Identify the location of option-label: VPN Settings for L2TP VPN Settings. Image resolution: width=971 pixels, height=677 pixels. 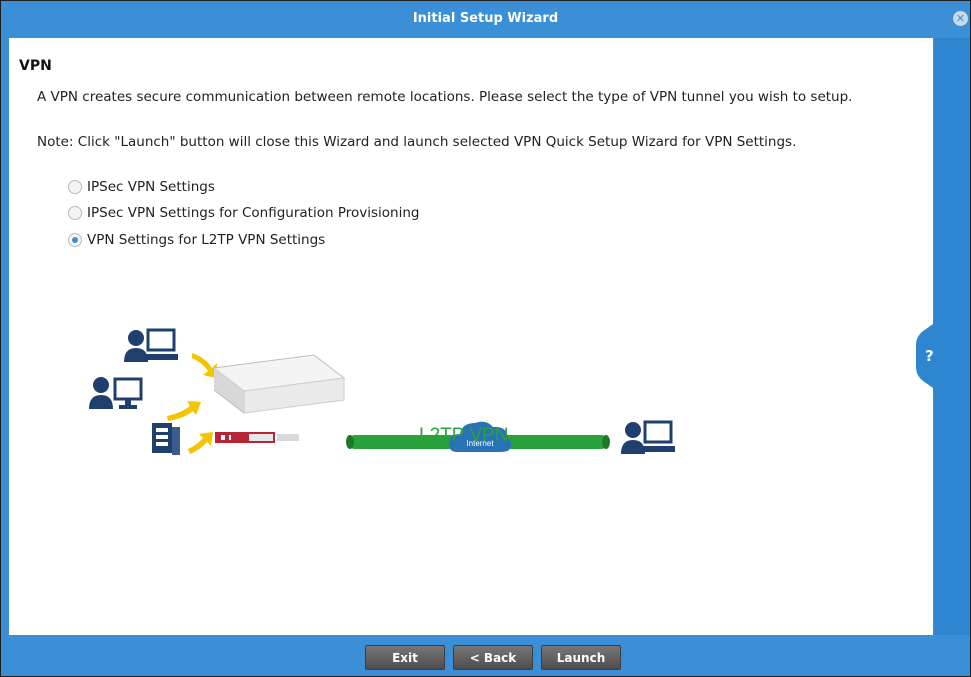
(206, 240).